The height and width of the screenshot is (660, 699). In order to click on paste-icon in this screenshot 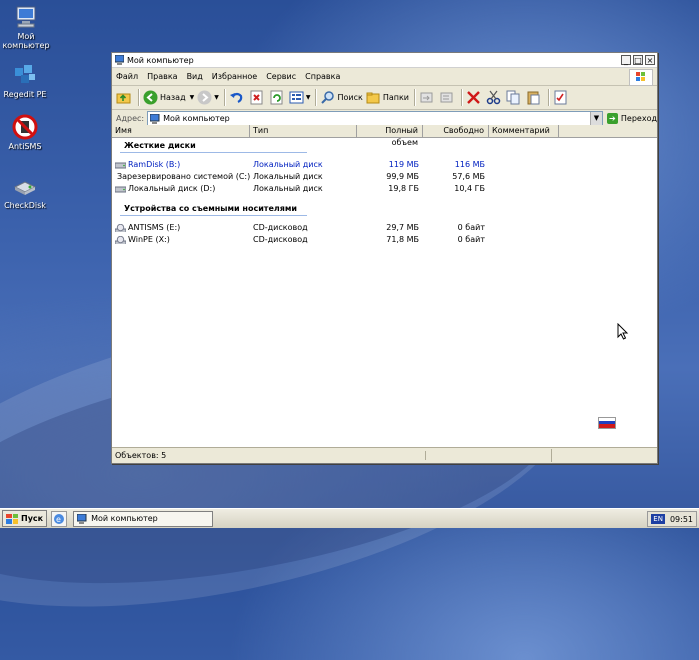, I will do `click(533, 98)`.